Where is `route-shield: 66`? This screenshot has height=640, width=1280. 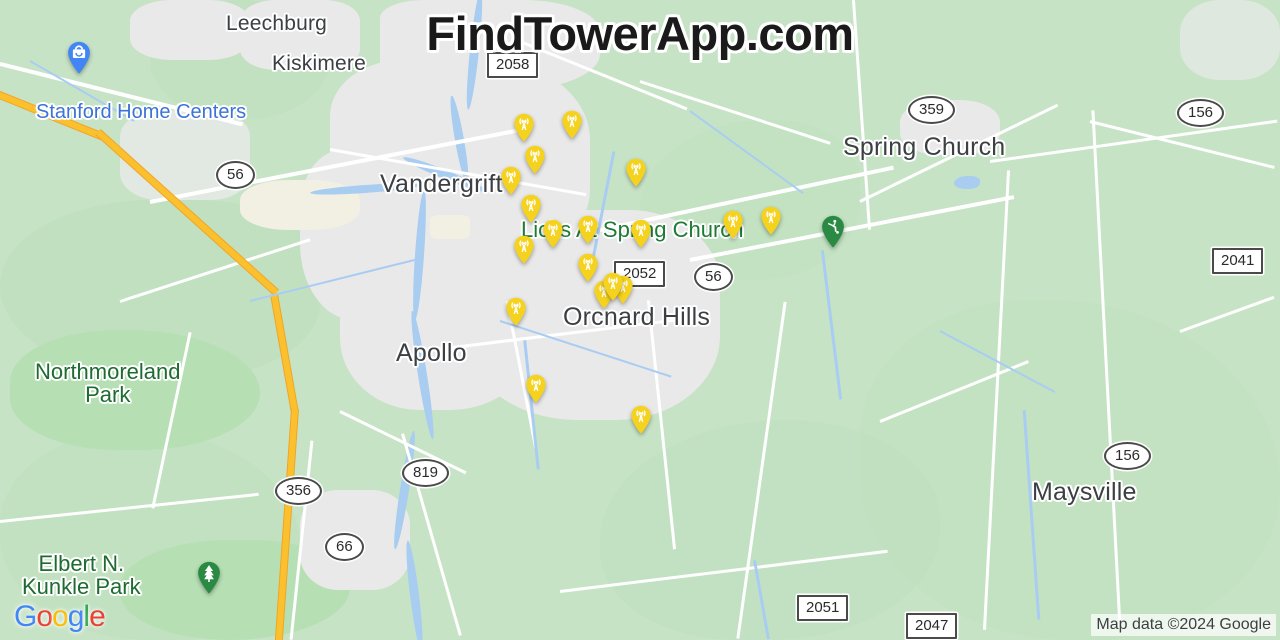 route-shield: 66 is located at coordinates (344, 547).